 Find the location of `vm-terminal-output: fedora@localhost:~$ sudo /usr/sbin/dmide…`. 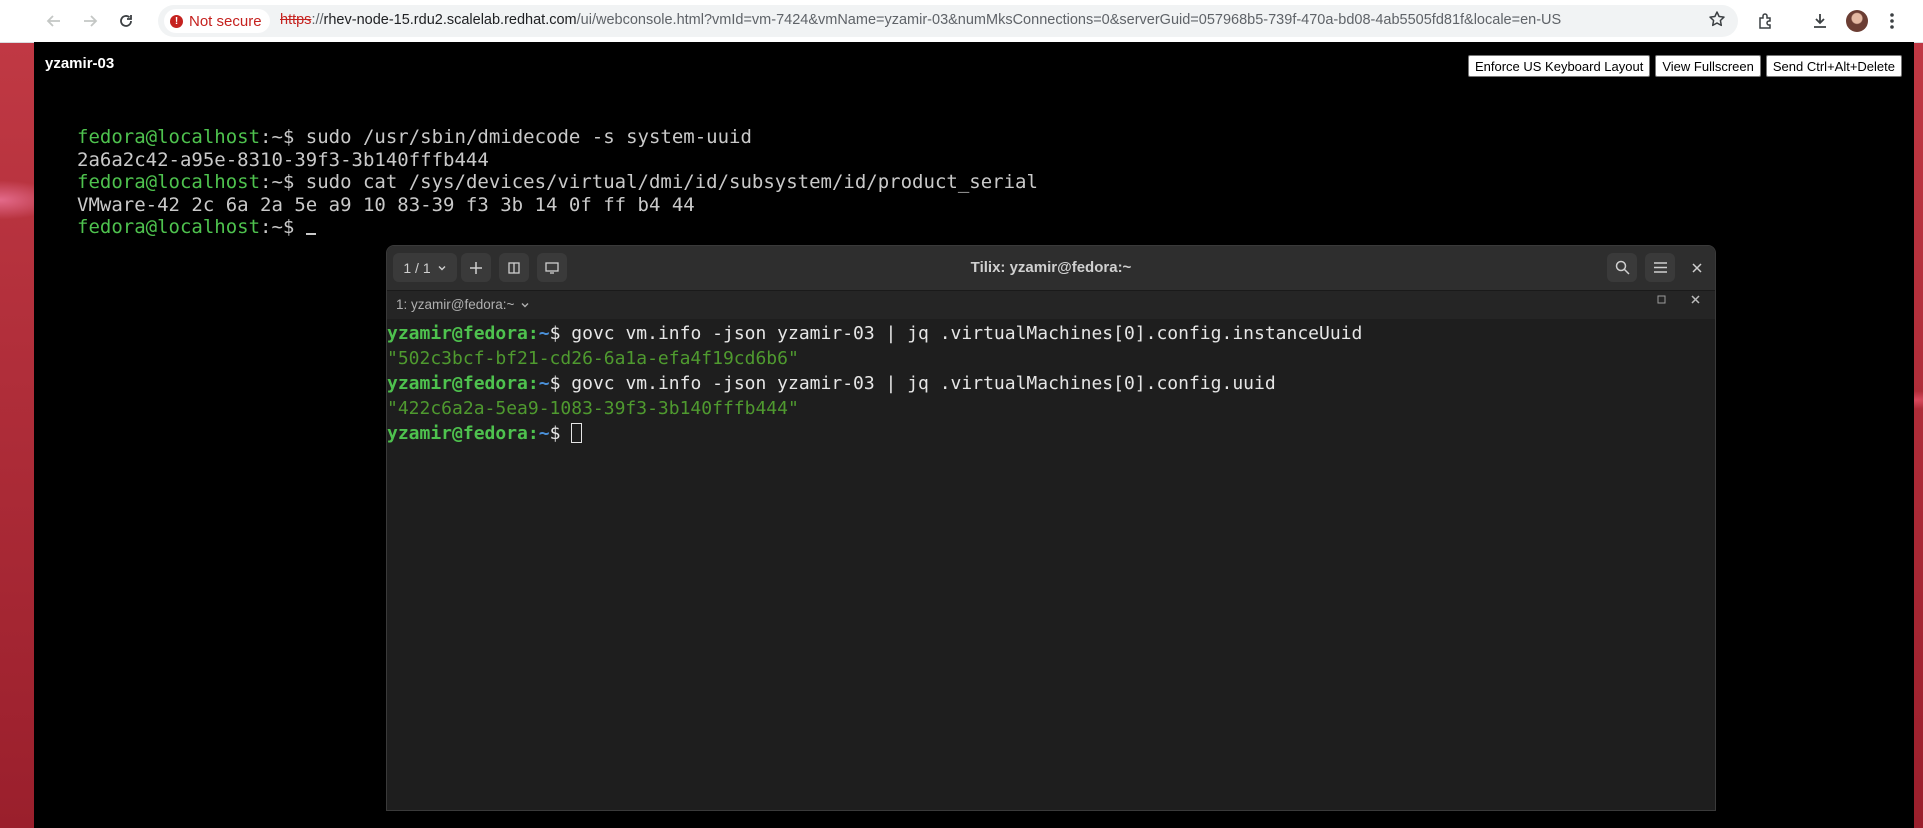

vm-terminal-output: fedora@localhost:~$ sudo /usr/sbin/dmide… is located at coordinates (557, 182).